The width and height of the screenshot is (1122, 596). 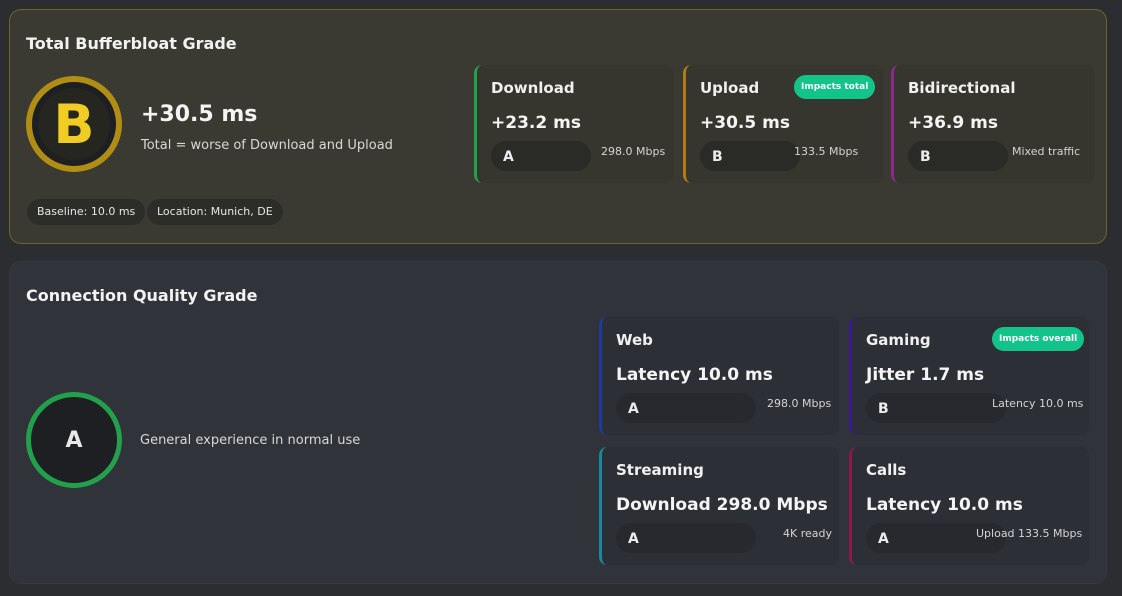 I want to click on metric-note: Mixed traffic, so click(x=1046, y=151).